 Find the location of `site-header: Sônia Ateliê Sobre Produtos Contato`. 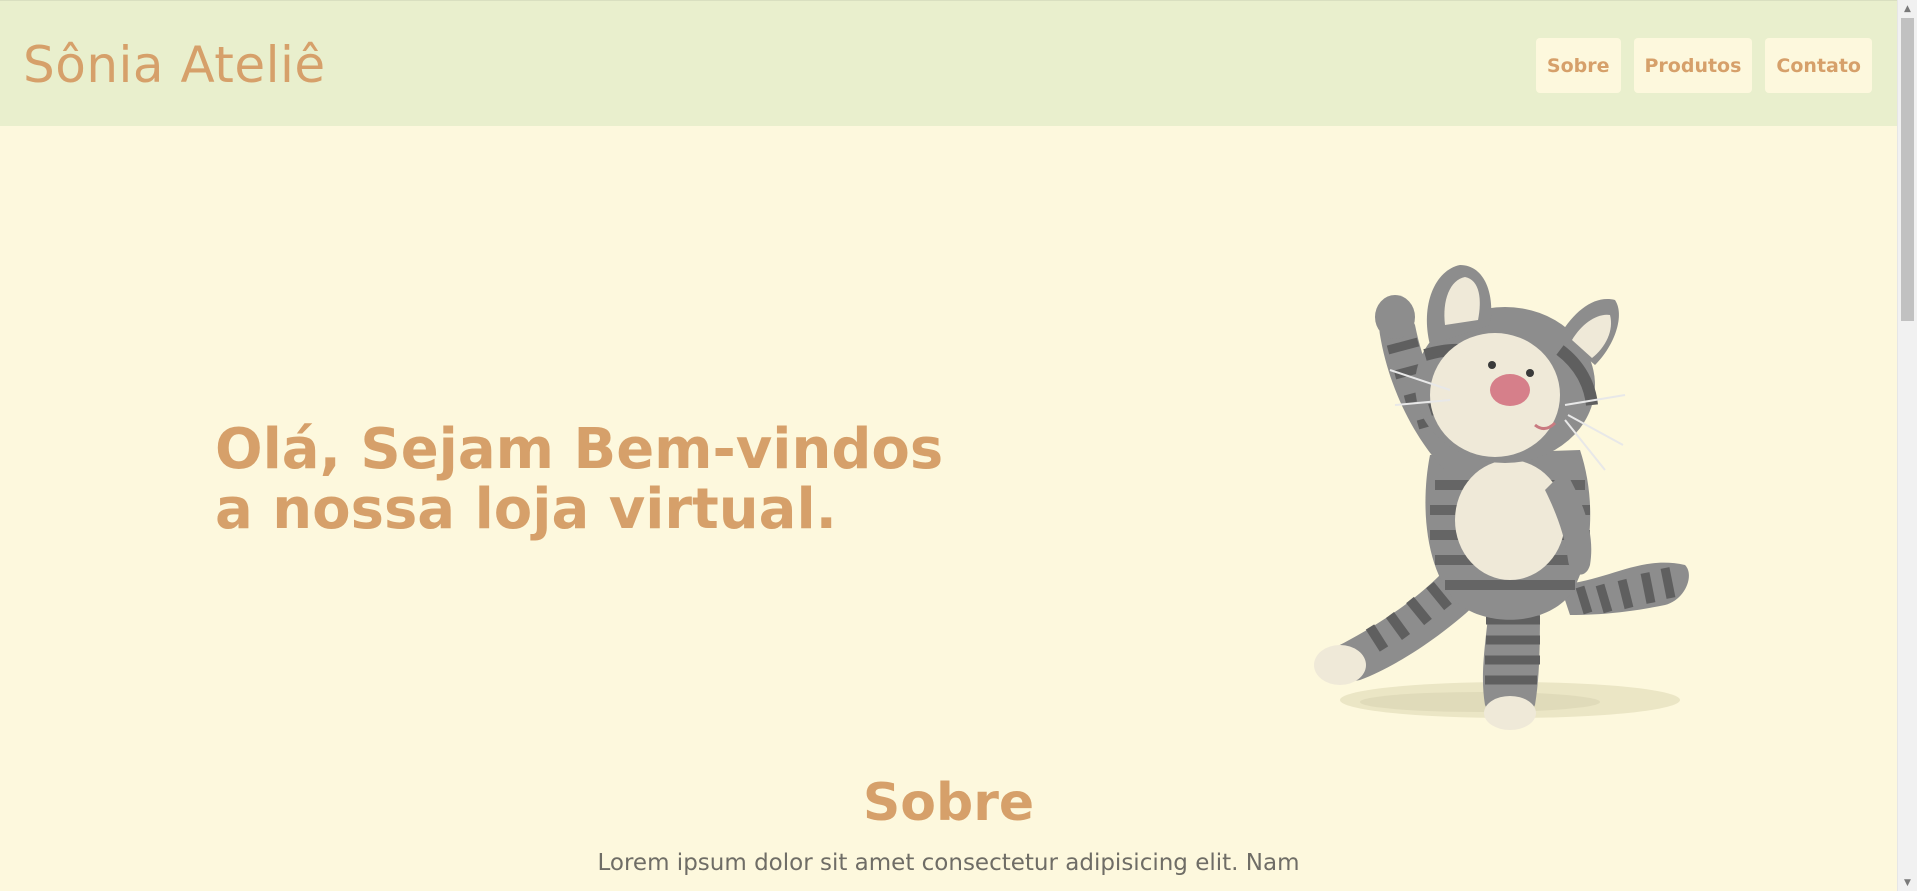

site-header: Sônia Ateliê Sobre Produtos Contato is located at coordinates (948, 63).